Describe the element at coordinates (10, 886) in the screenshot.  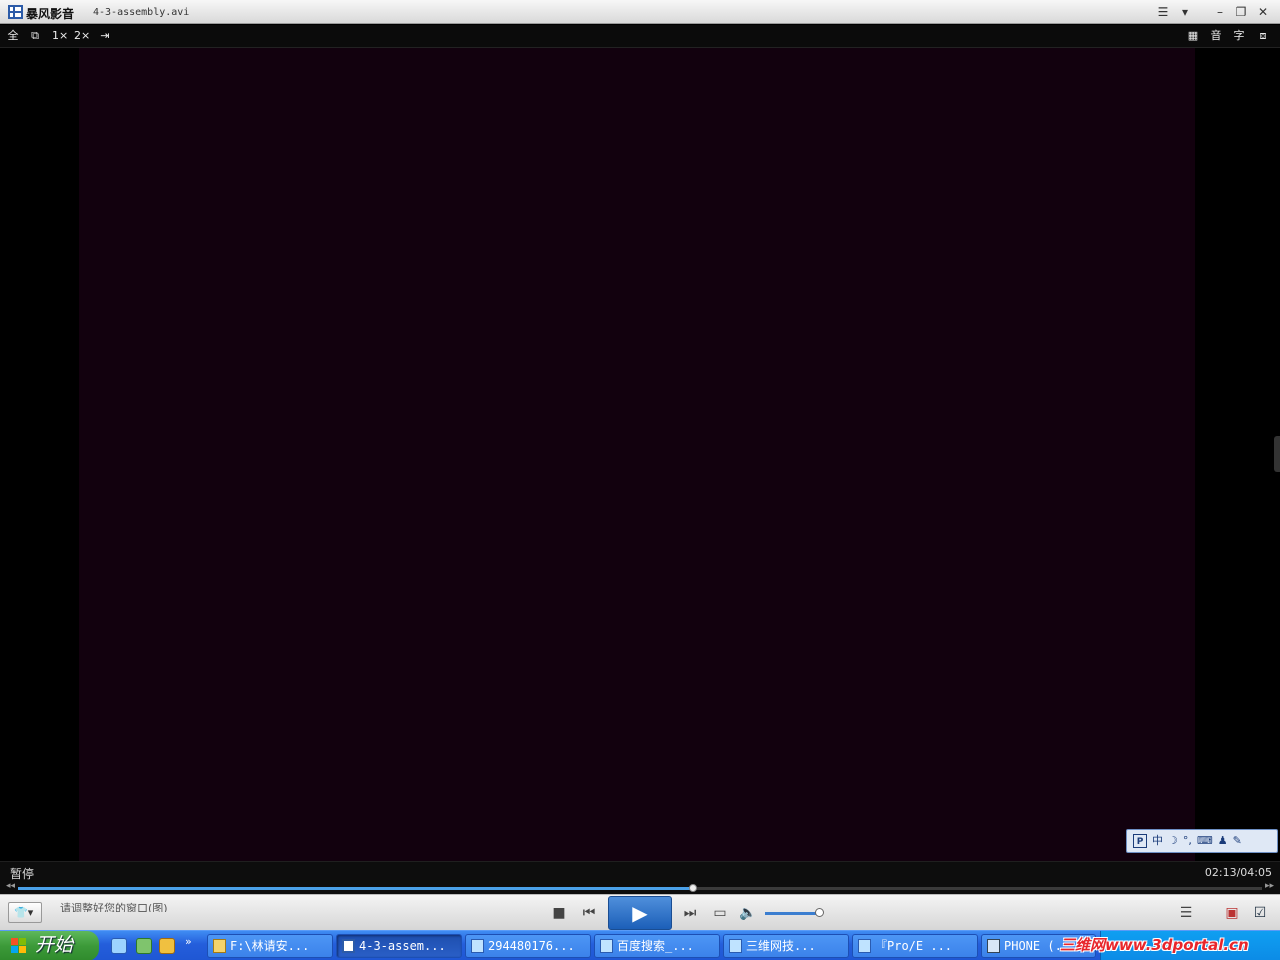
I see `rewind-arrow-icon: ◂◂` at that location.